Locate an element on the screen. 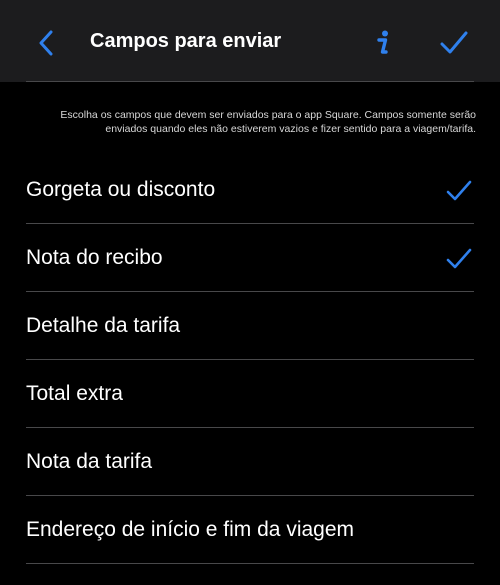 The image size is (500, 585). nav-divider is located at coordinates (250, 81).